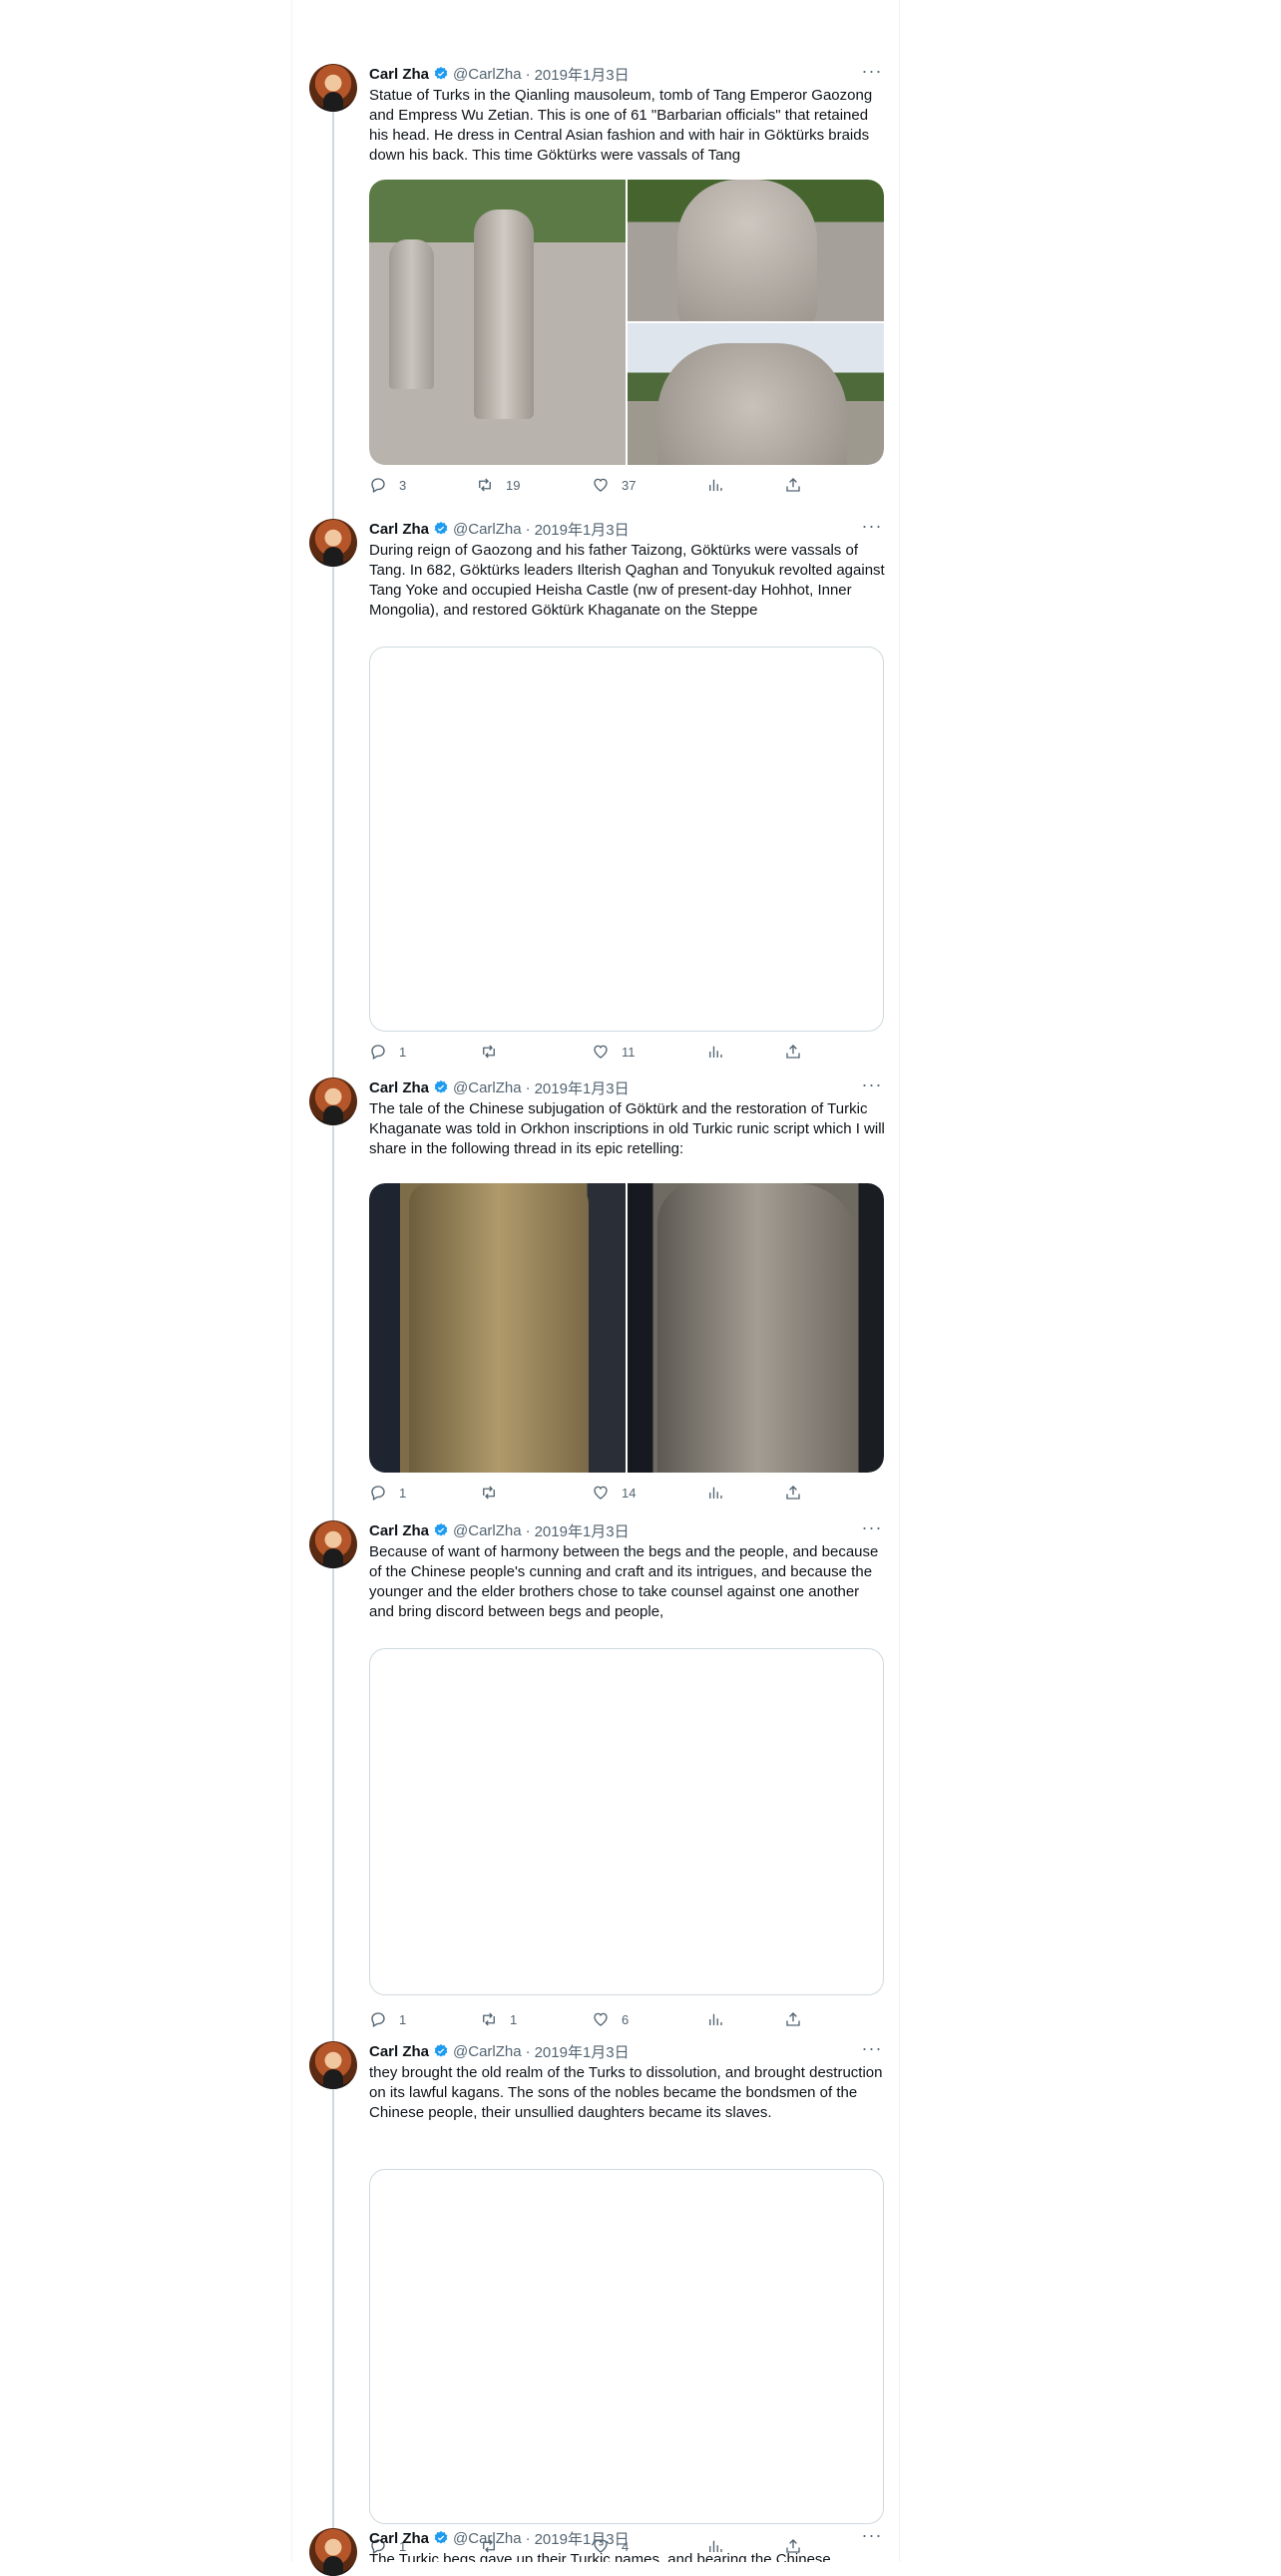 This screenshot has height=2576, width=1281. I want to click on retweet-button: 19, so click(498, 485).